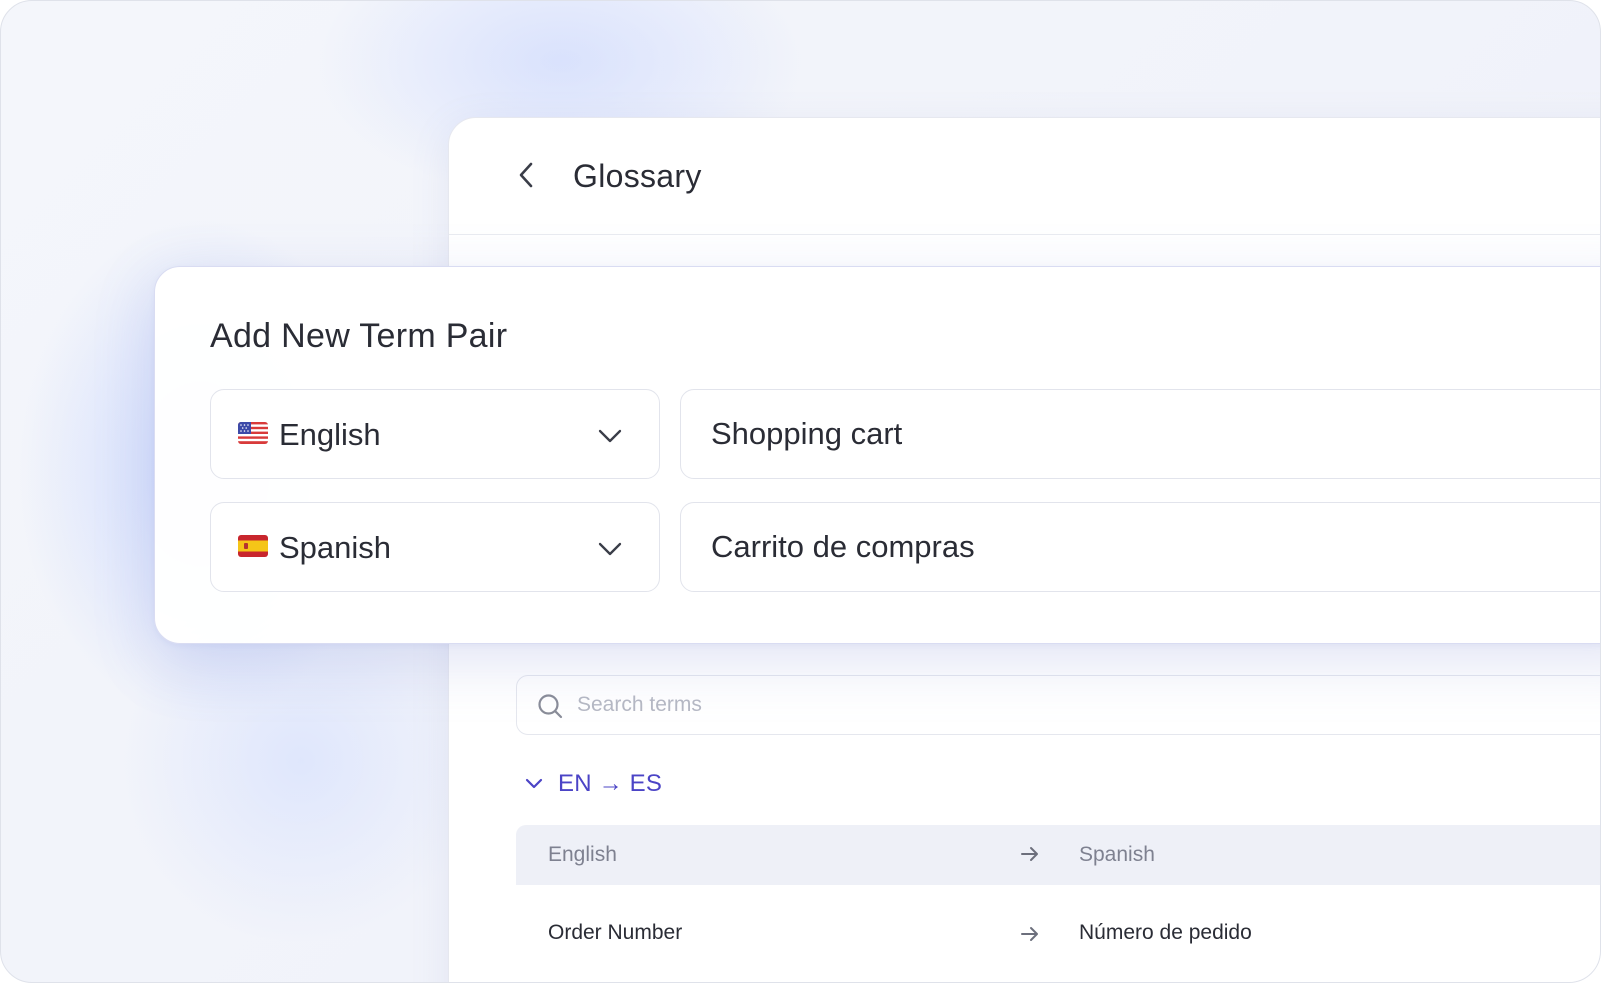  I want to click on term-source: Order Number, so click(615, 932).